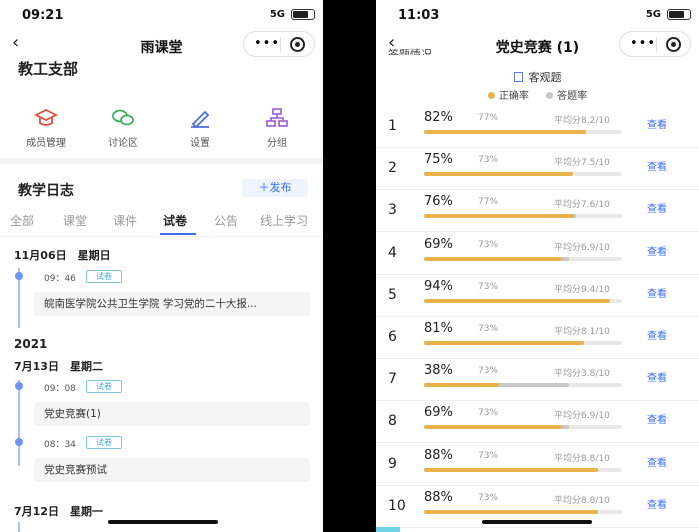 This screenshot has height=532, width=699. I want to click on accuracy-value: 88%, so click(438, 497).